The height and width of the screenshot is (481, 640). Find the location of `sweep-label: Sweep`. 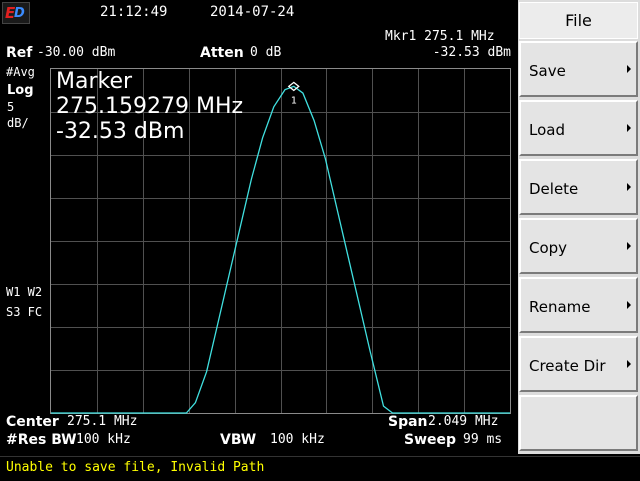

sweep-label: Sweep is located at coordinates (430, 440).